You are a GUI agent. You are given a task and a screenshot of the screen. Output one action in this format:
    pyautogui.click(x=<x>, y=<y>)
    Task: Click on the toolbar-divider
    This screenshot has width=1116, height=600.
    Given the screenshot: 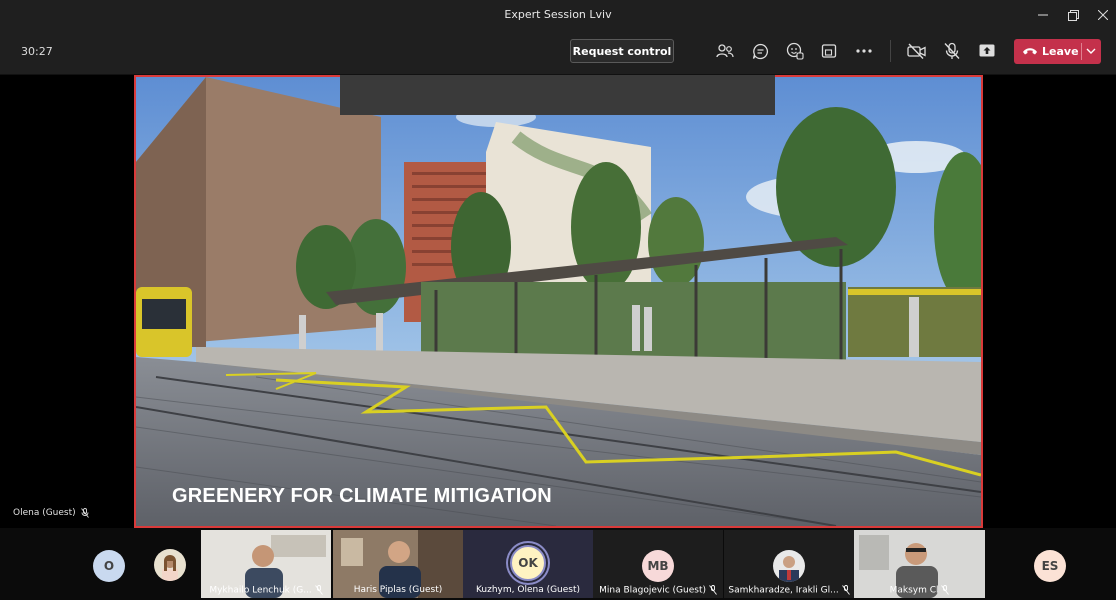 What is the action you would take?
    pyautogui.click(x=890, y=51)
    